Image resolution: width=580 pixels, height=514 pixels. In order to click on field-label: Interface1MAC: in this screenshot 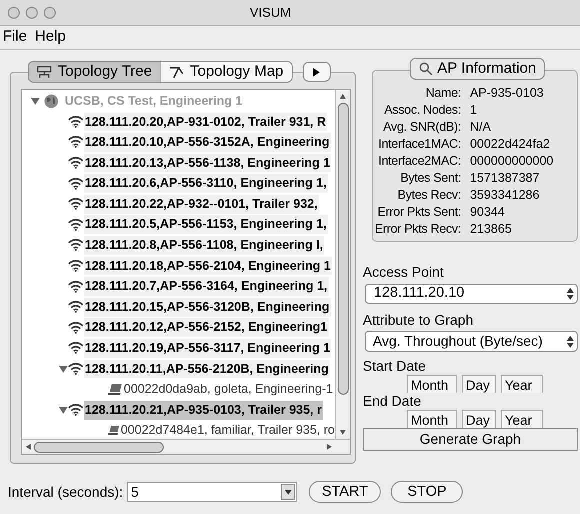, I will do `click(420, 144)`.